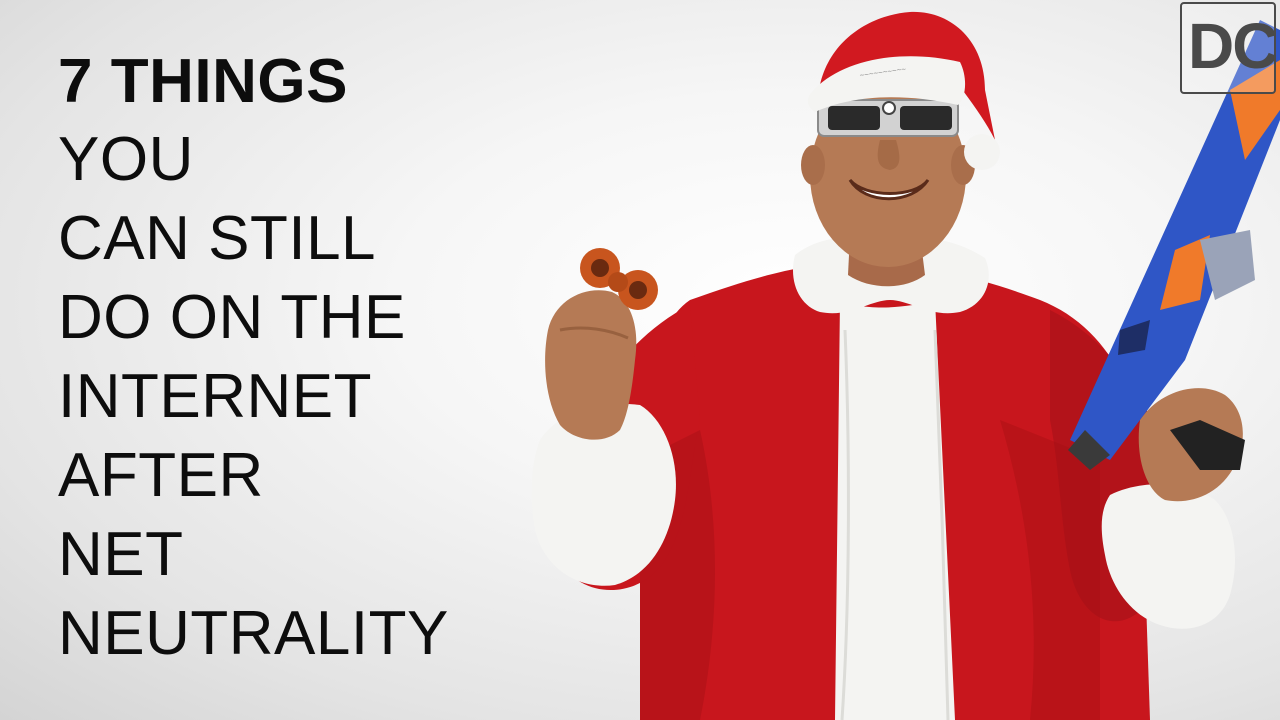 This screenshot has height=720, width=1280. What do you see at coordinates (1232, 46) in the screenshot?
I see `channel-logo-text: DC` at bounding box center [1232, 46].